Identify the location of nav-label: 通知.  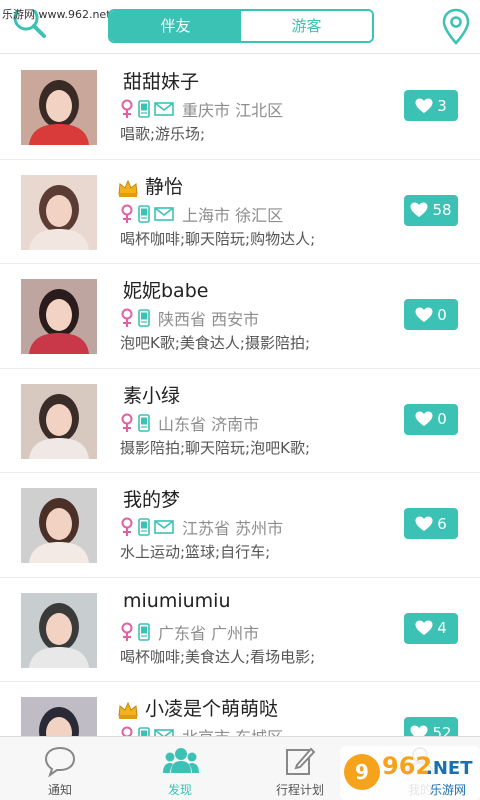
(59, 790).